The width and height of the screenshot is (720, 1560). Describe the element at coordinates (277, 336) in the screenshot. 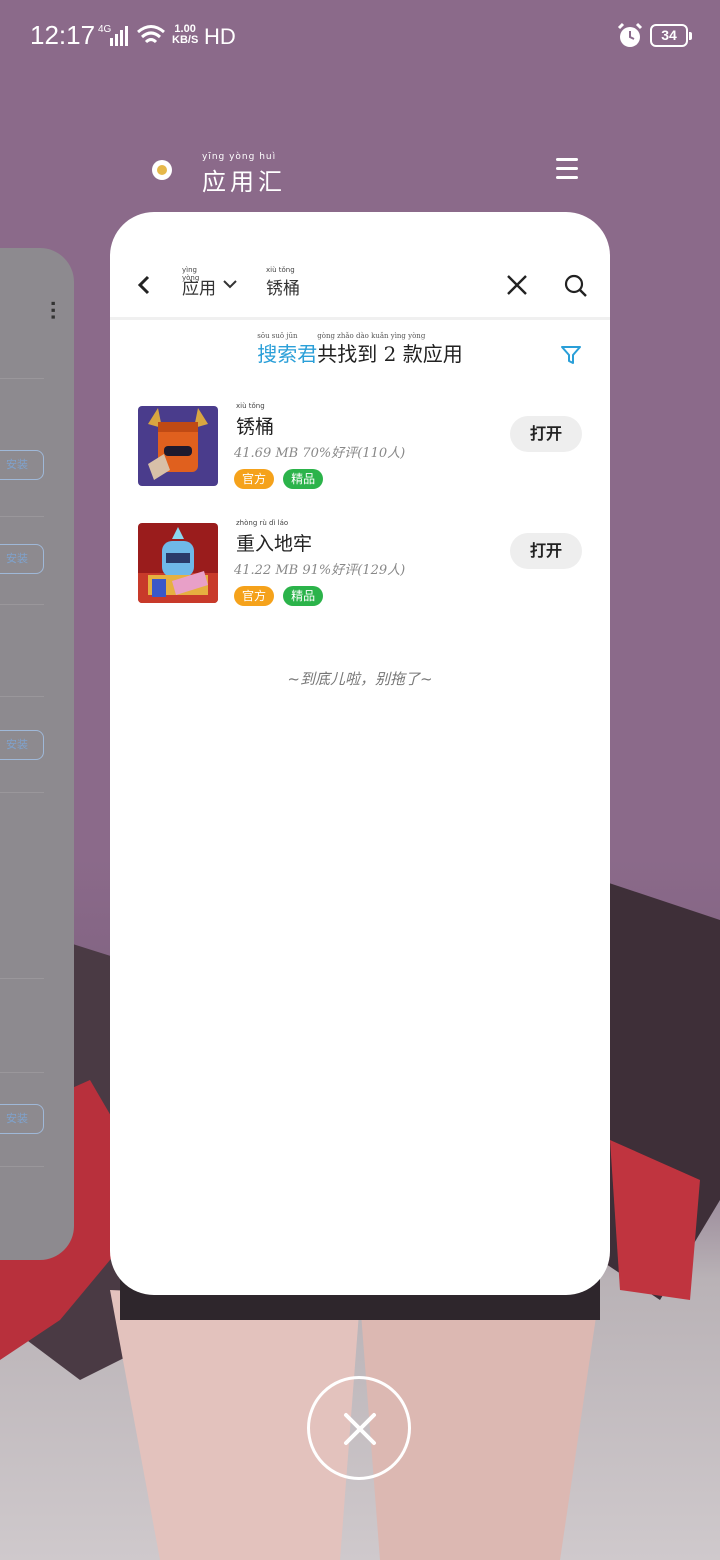

I see `summary-brand-pinyin: sōu suǒ jūn` at that location.